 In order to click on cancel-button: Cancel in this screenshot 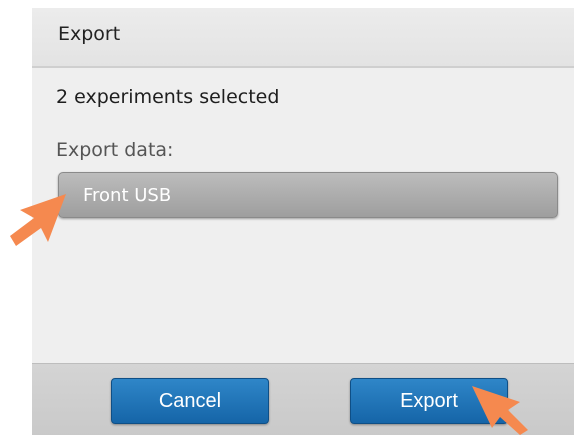, I will do `click(190, 401)`.